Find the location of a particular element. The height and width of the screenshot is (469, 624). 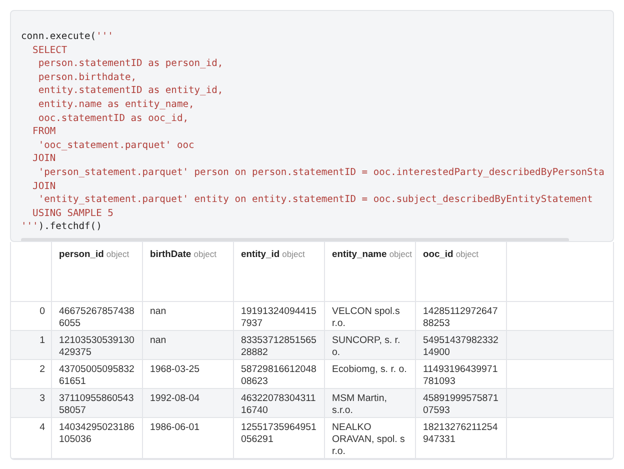

column-header: birthDate is located at coordinates (171, 253).